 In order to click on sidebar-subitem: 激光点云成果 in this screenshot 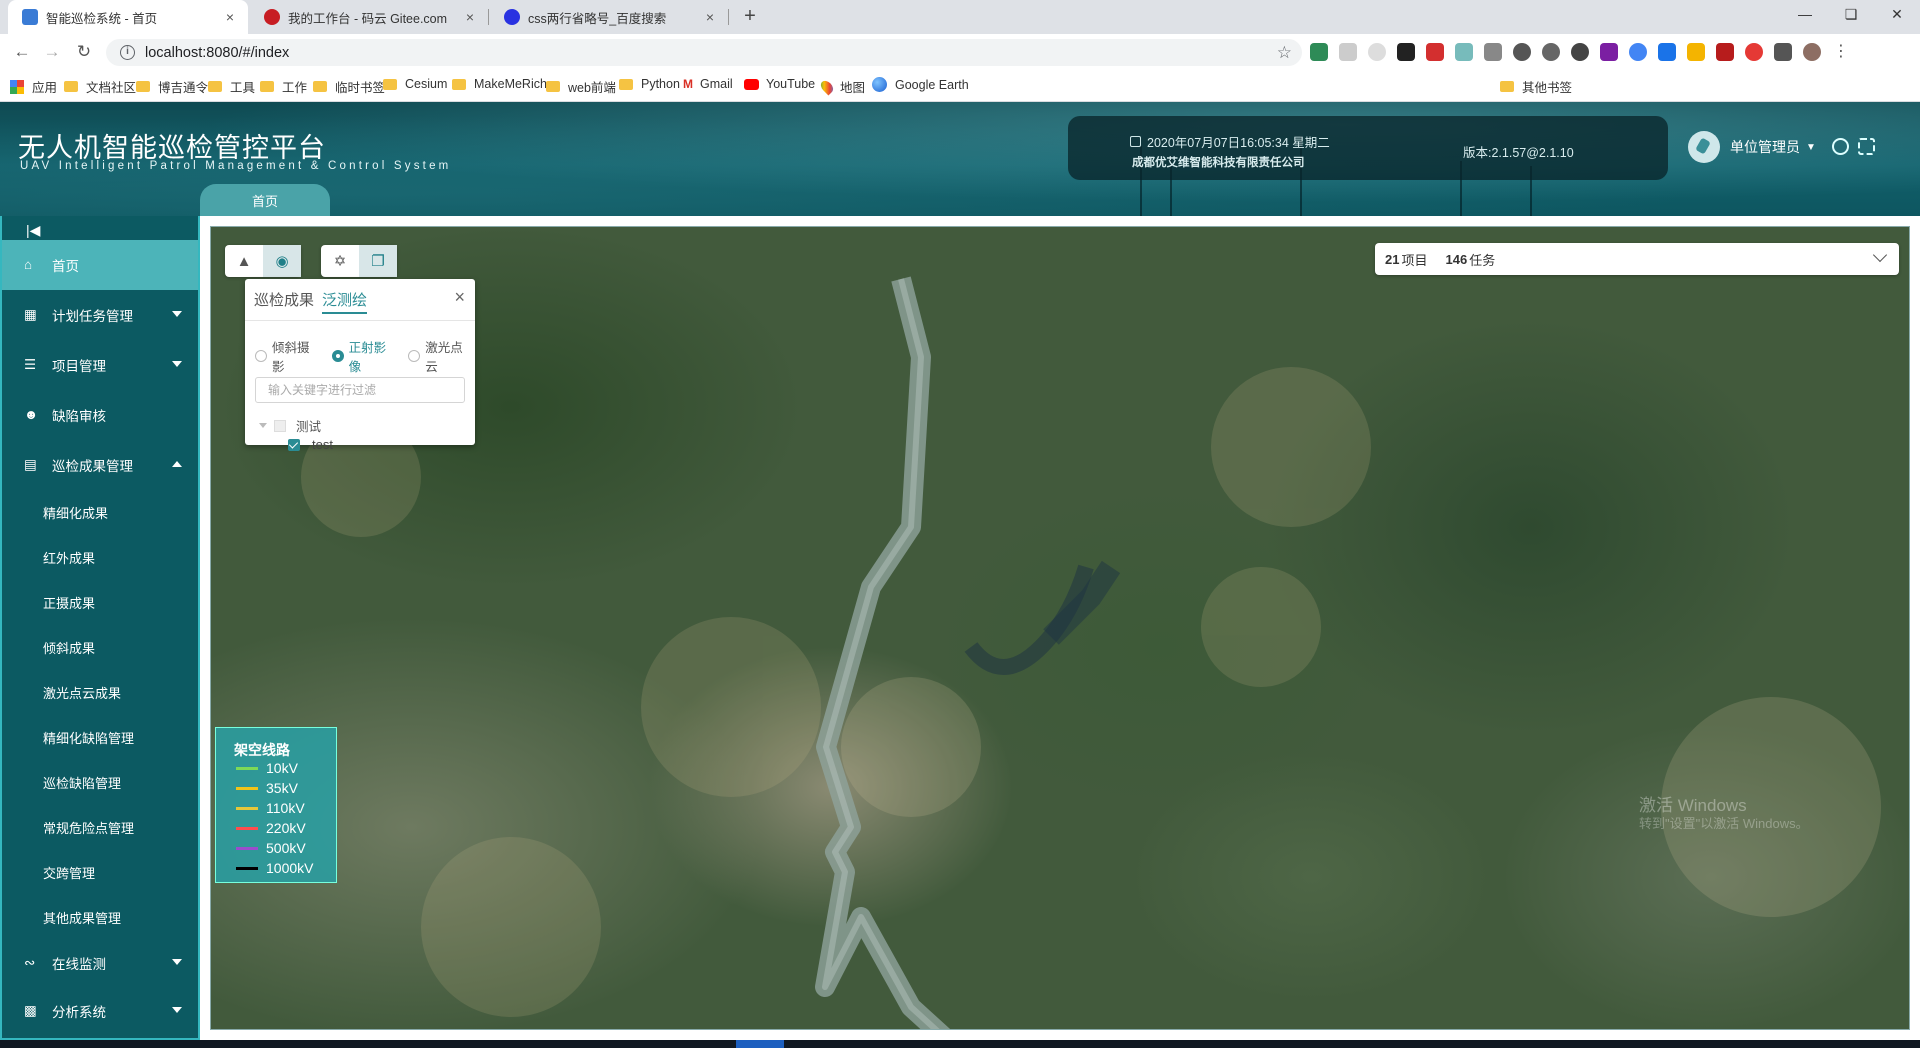, I will do `click(100, 692)`.